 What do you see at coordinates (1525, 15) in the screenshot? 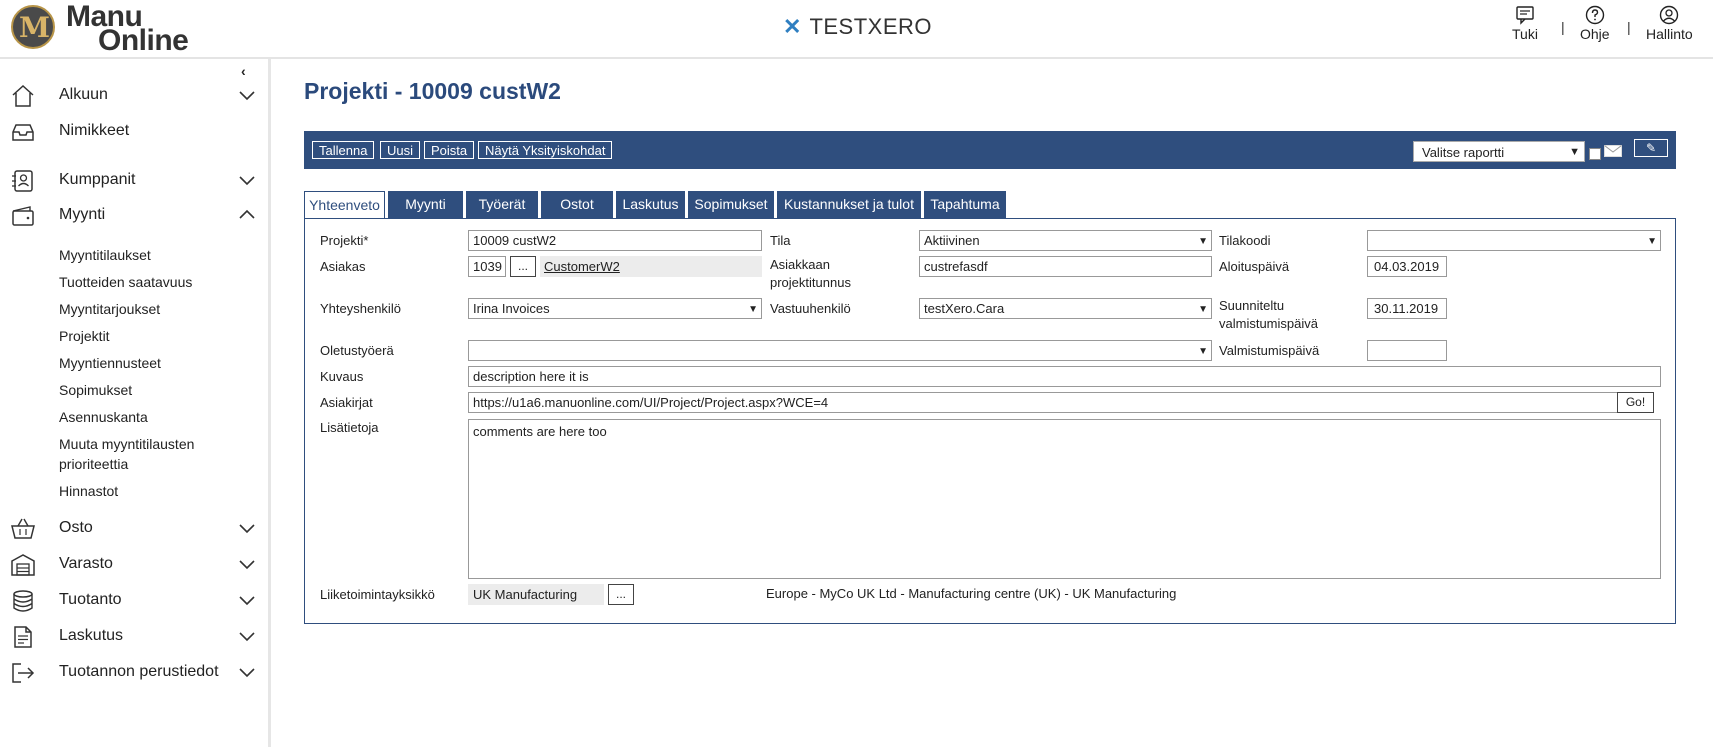
I see `chat-icon` at bounding box center [1525, 15].